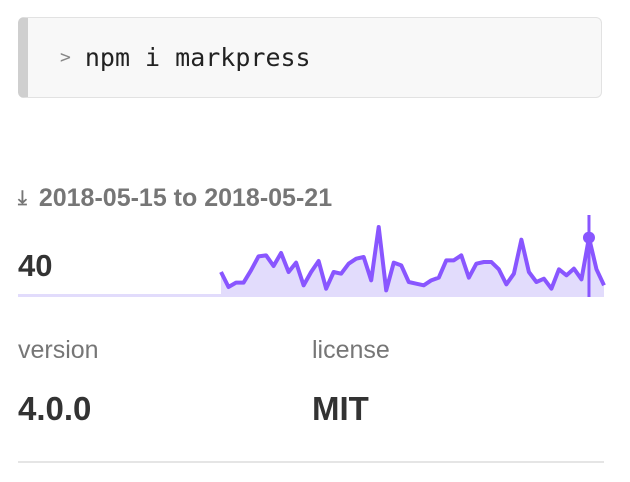  What do you see at coordinates (55, 408) in the screenshot?
I see `version-value: 4.0.0` at bounding box center [55, 408].